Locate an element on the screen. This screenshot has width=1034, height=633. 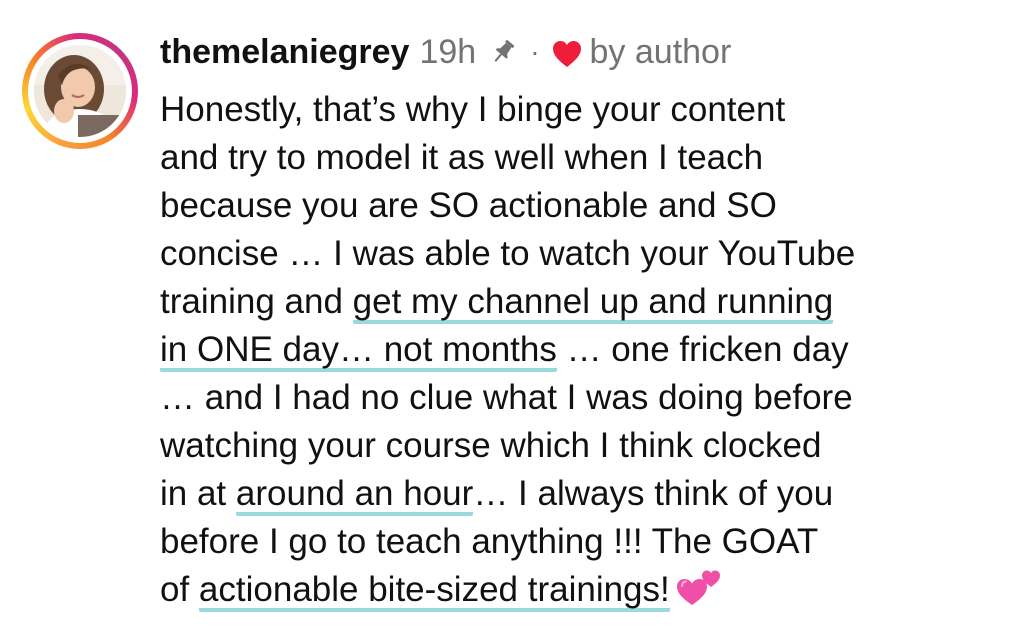
comment-line: because you are SO actionable and SO is located at coordinates (590, 206).